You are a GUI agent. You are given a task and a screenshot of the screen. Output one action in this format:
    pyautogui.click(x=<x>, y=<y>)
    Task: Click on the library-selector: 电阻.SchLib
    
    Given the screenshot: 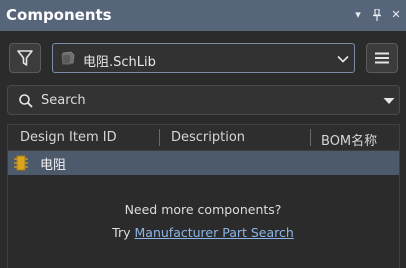 What is the action you would take?
    pyautogui.click(x=203, y=58)
    